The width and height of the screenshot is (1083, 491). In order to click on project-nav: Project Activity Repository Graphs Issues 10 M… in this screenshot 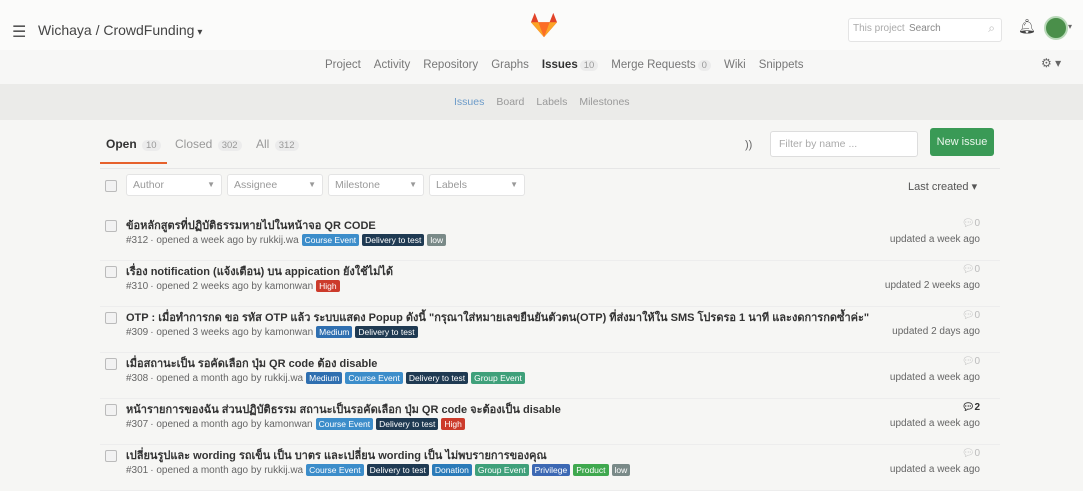, I will do `click(541, 67)`.